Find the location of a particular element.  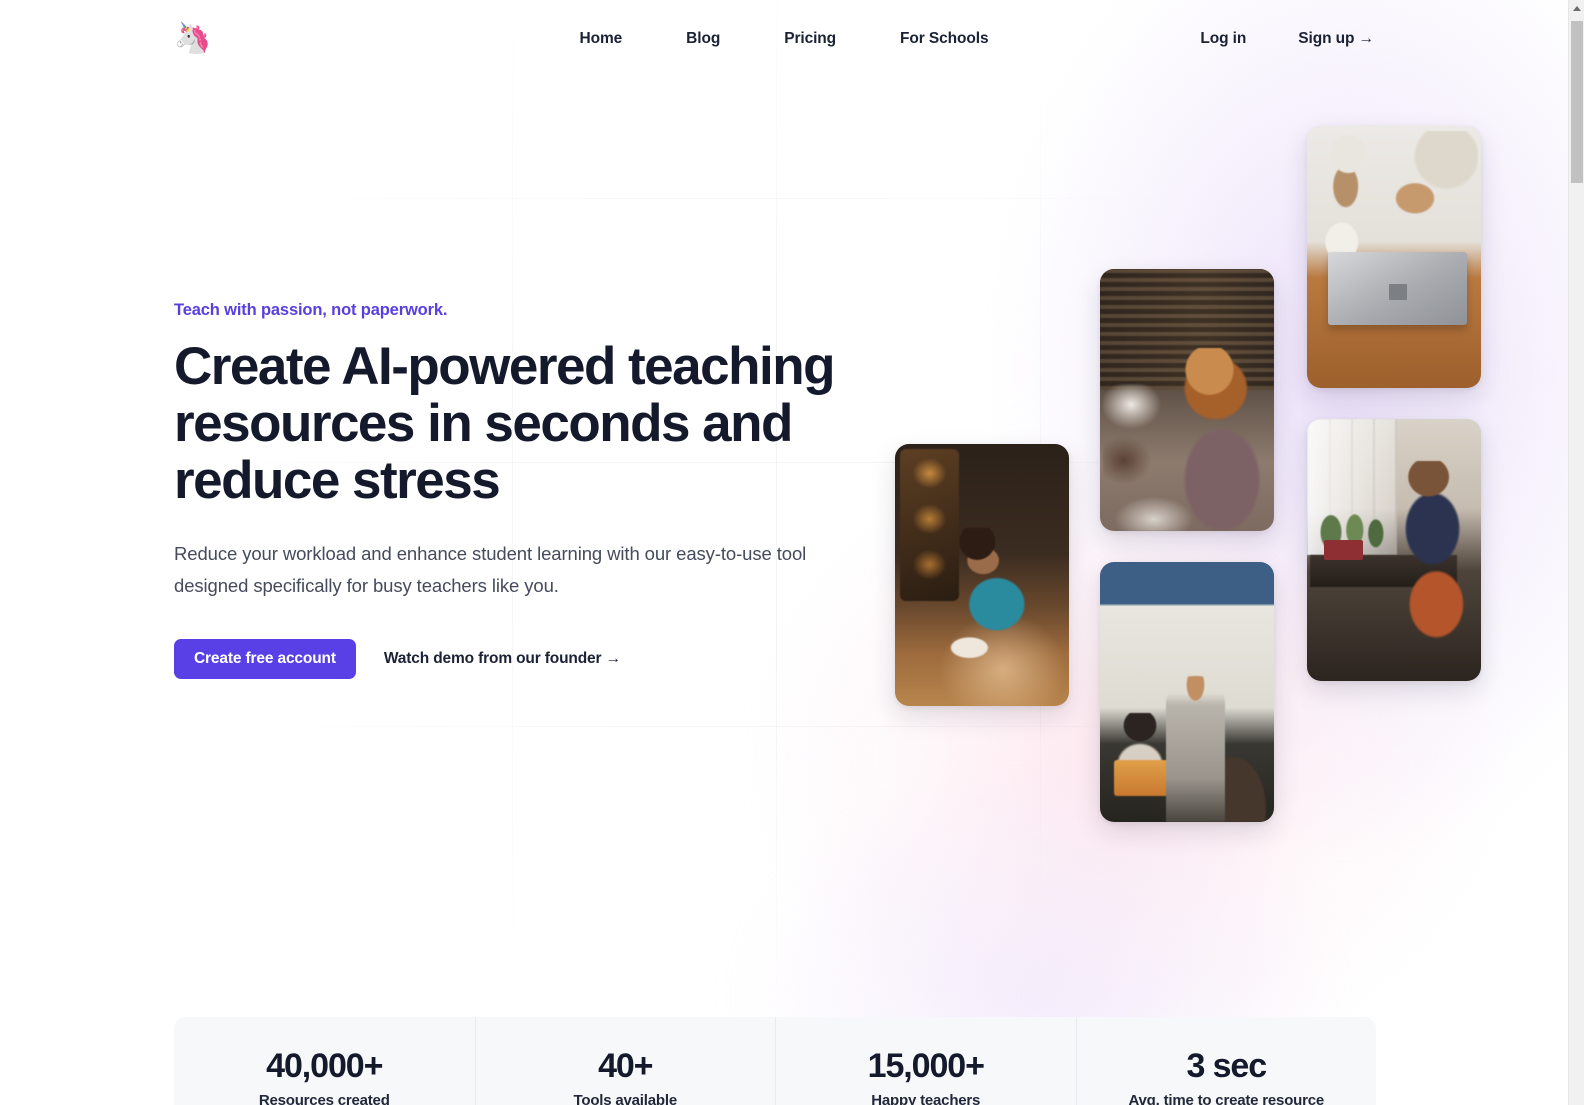

photo-girl-studying-window is located at coordinates (1394, 550).